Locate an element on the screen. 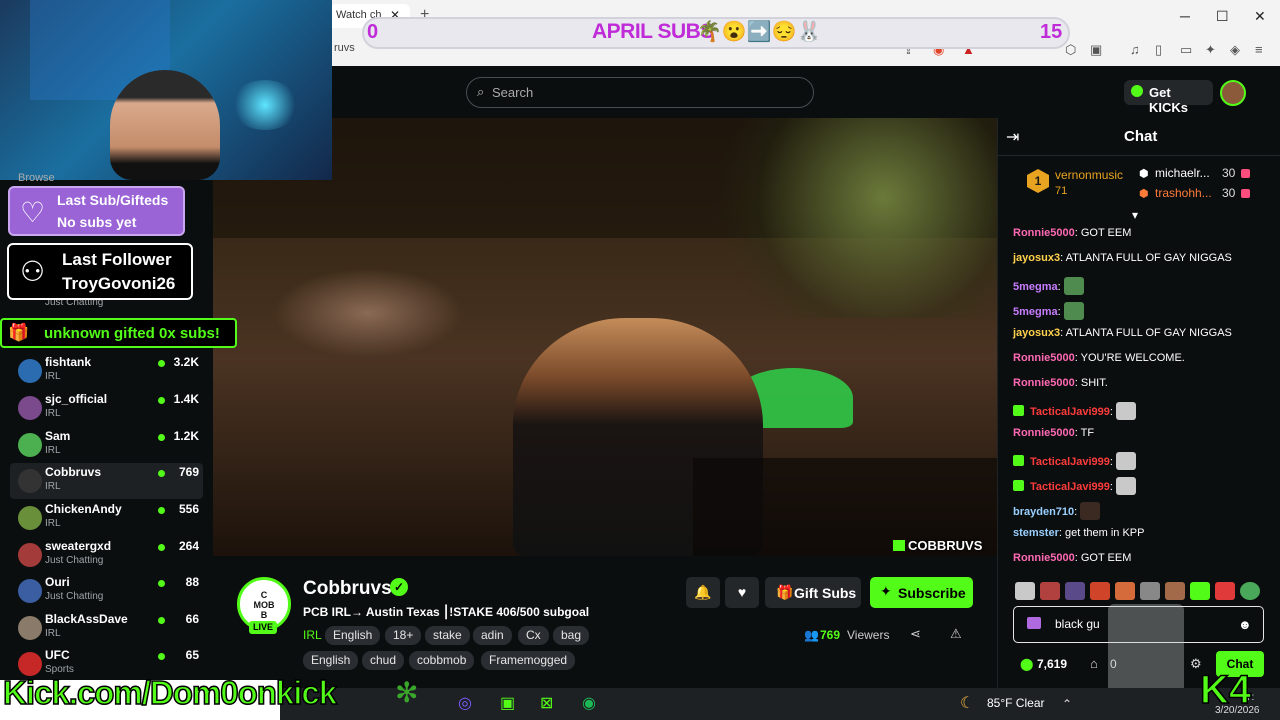  chat-message: jayosux3: ATLANTA FULL OF GAY NIGGAS is located at coordinates (1122, 333).